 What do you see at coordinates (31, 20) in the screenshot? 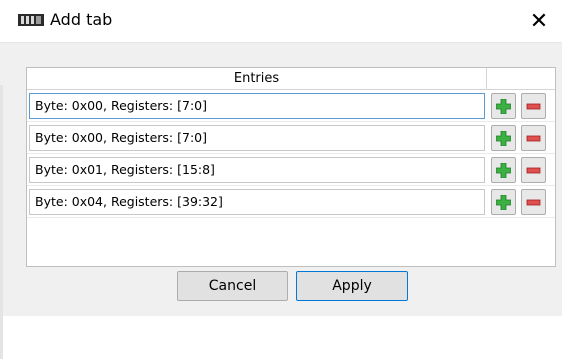
I see `app-icon` at bounding box center [31, 20].